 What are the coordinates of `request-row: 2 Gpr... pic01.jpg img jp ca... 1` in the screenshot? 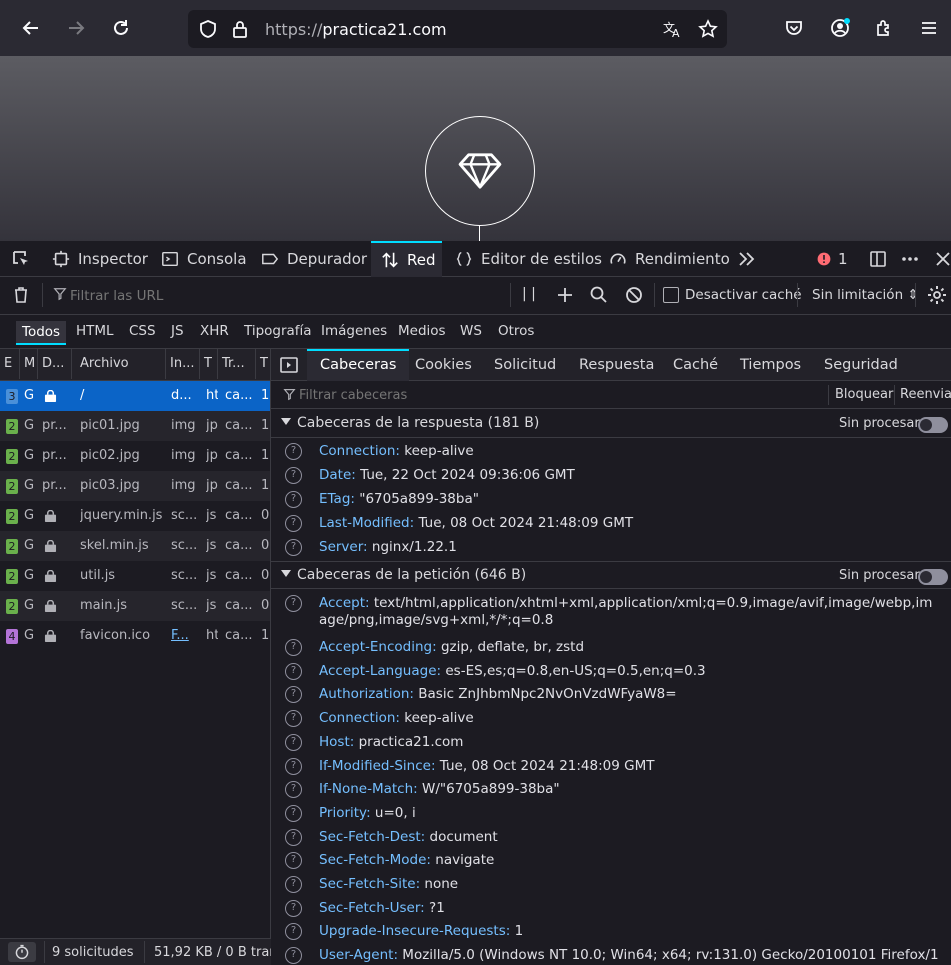 It's located at (135, 426).